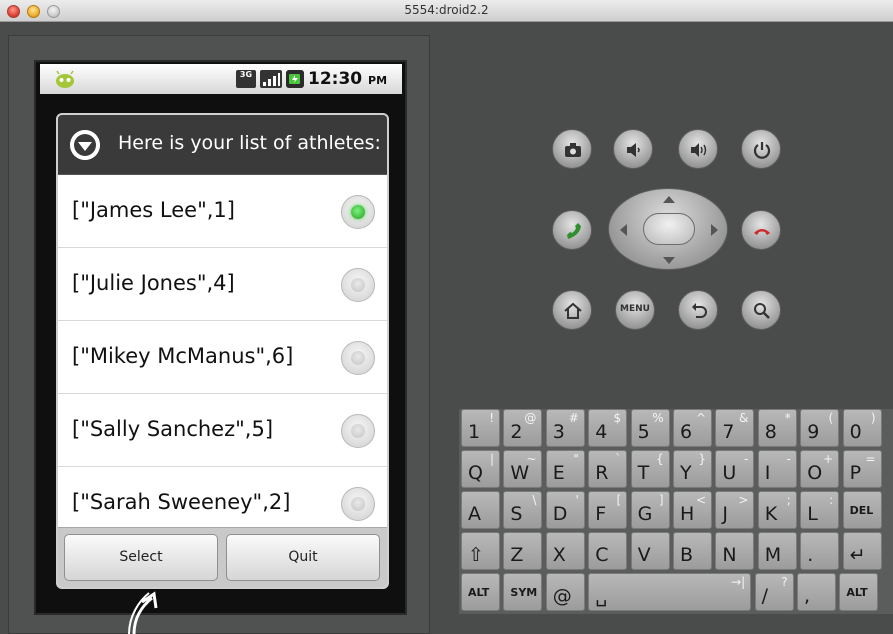 Image resolution: width=893 pixels, height=634 pixels. Describe the element at coordinates (480, 551) in the screenshot. I see `key: ⇧` at that location.